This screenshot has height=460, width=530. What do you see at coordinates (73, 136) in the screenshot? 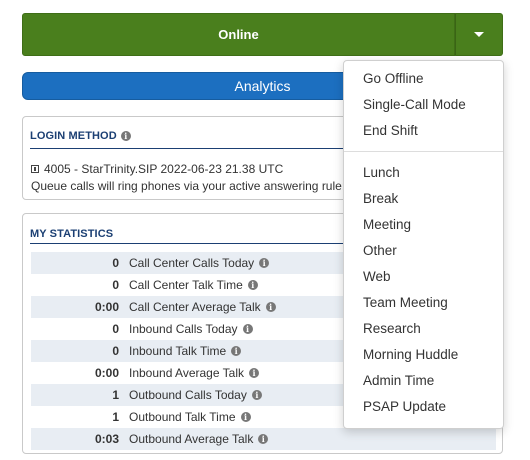
I see `login-method-title: LOGIN METHOD` at bounding box center [73, 136].